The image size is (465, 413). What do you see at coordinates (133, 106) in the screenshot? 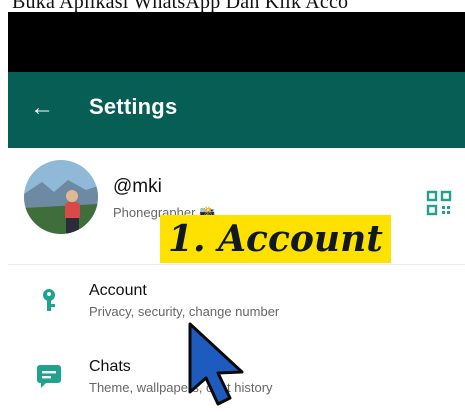
I see `page-title: Settings` at bounding box center [133, 106].